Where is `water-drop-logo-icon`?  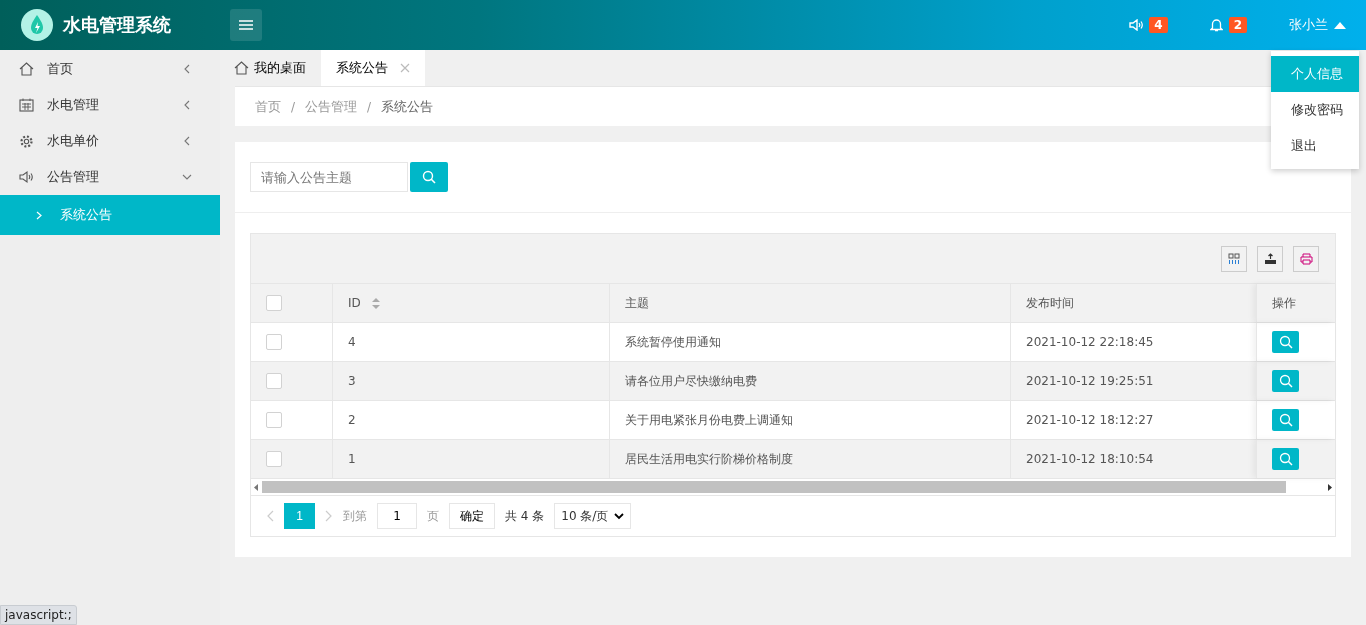 water-drop-logo-icon is located at coordinates (37, 25).